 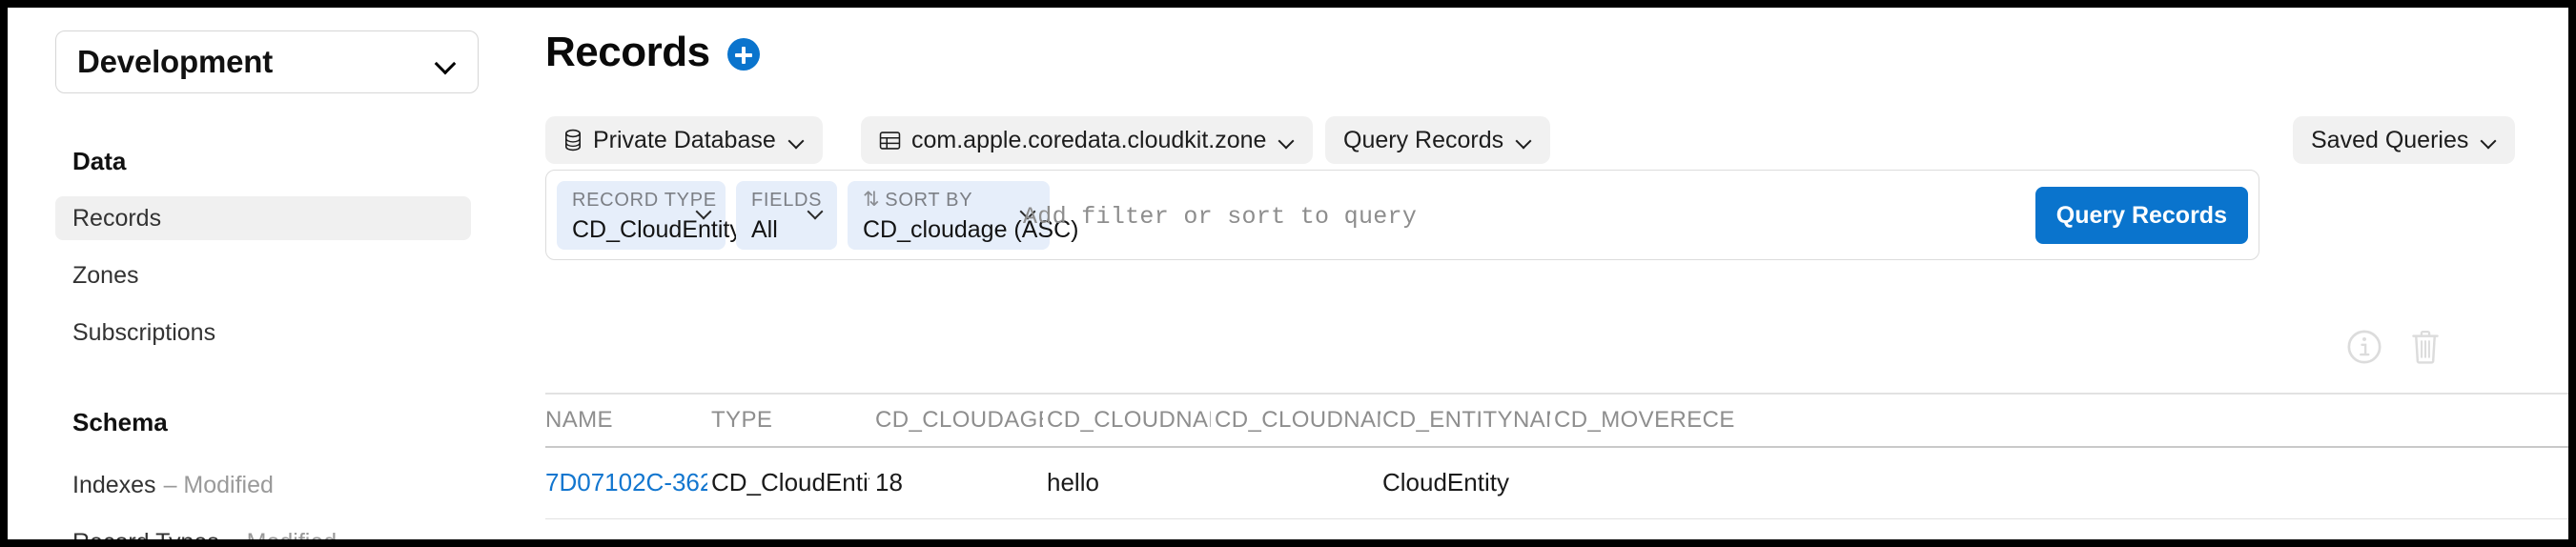 I want to click on sidebar-section-schema: Schema, so click(x=120, y=422).